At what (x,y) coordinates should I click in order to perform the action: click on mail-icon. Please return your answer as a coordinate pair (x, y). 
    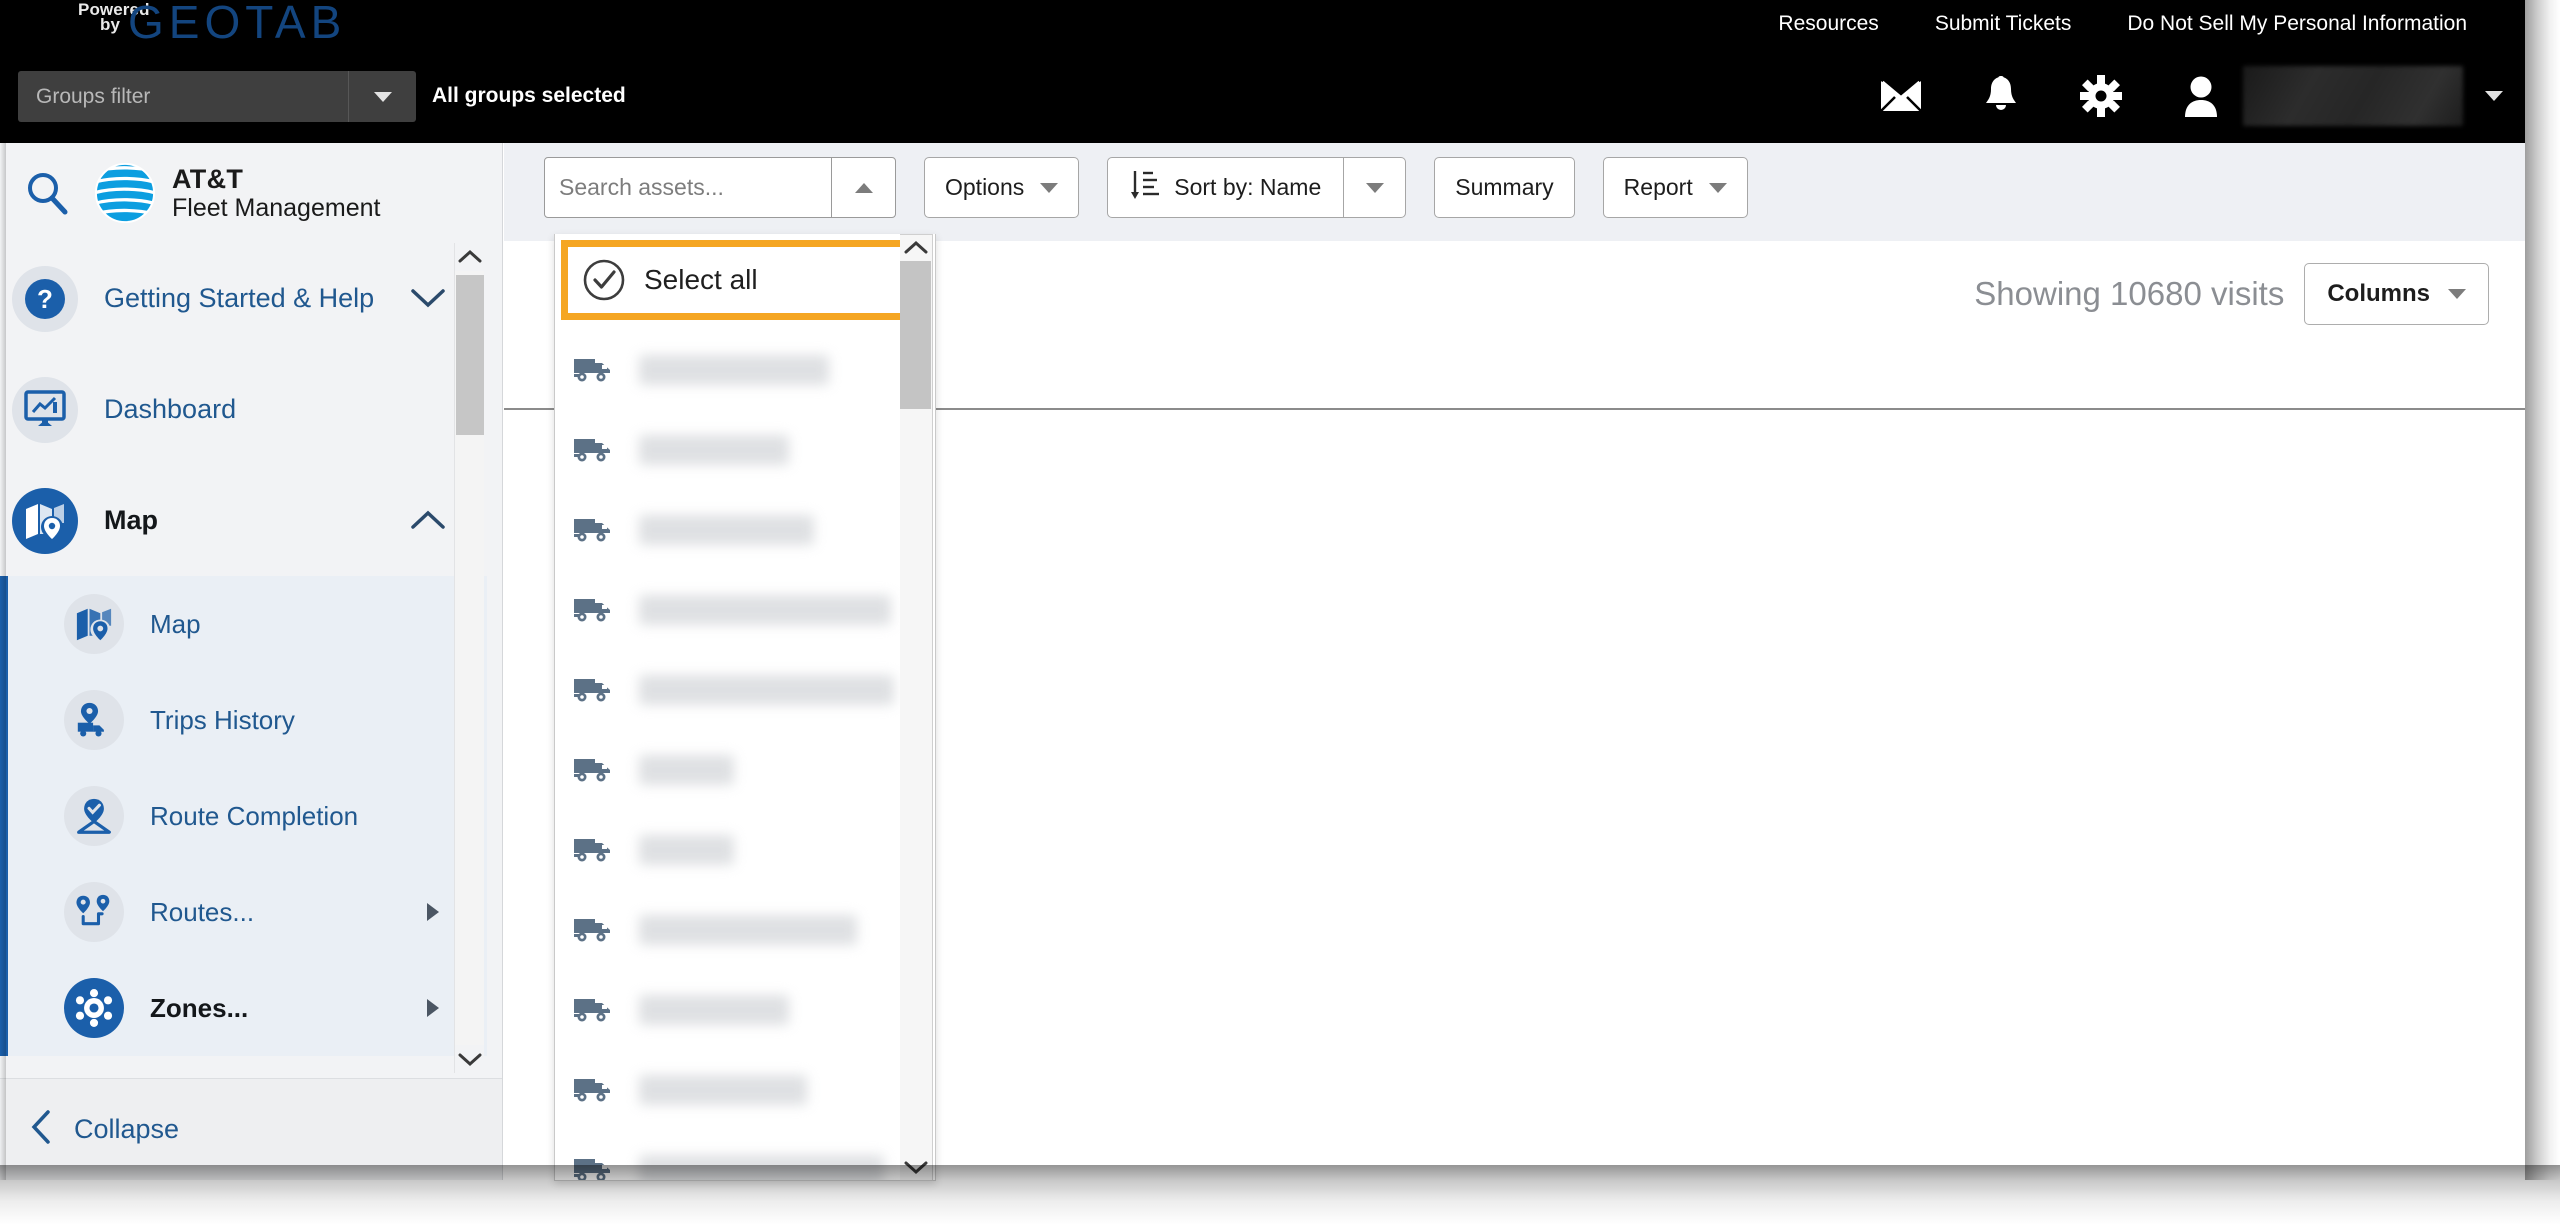
    Looking at the image, I should click on (1901, 95).